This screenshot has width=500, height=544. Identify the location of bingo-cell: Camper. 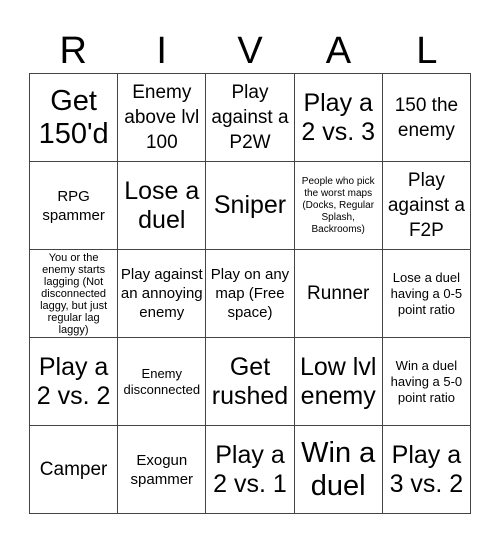
(74, 470).